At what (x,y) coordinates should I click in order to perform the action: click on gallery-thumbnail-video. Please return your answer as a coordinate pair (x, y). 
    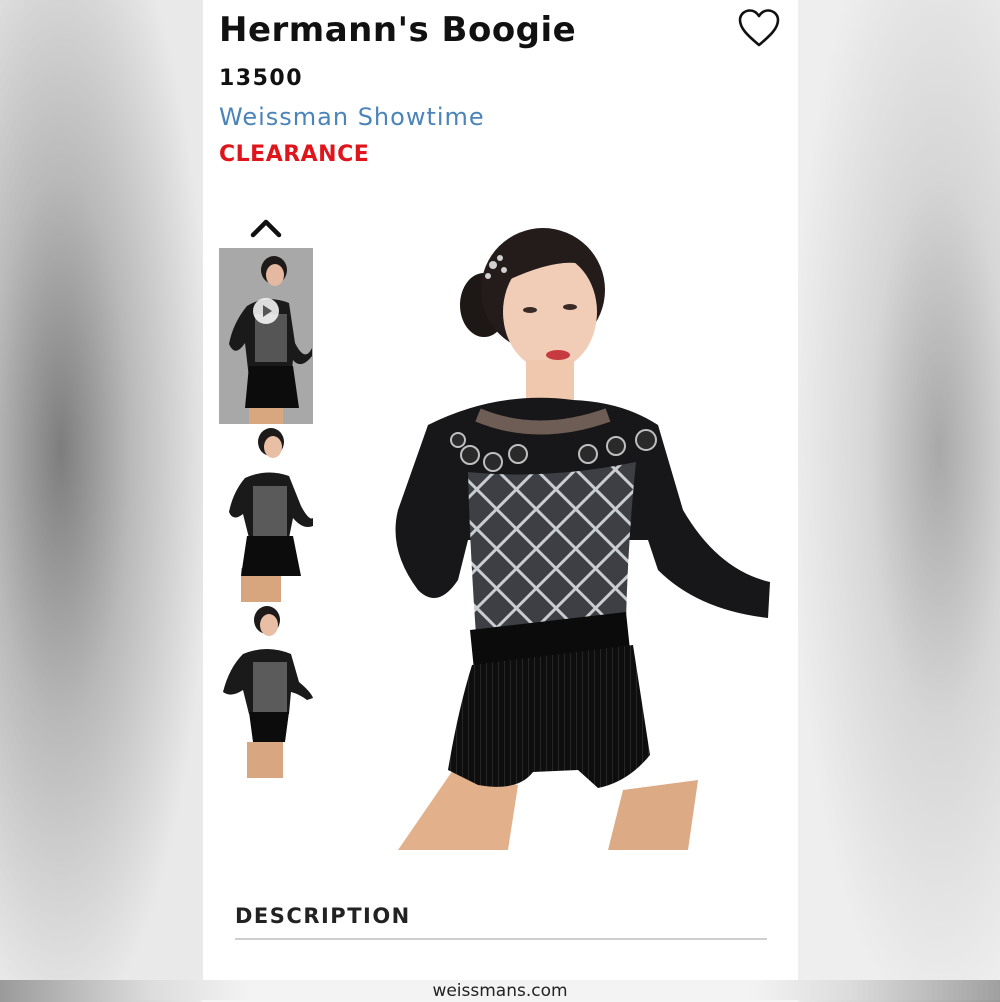
    Looking at the image, I should click on (266, 336).